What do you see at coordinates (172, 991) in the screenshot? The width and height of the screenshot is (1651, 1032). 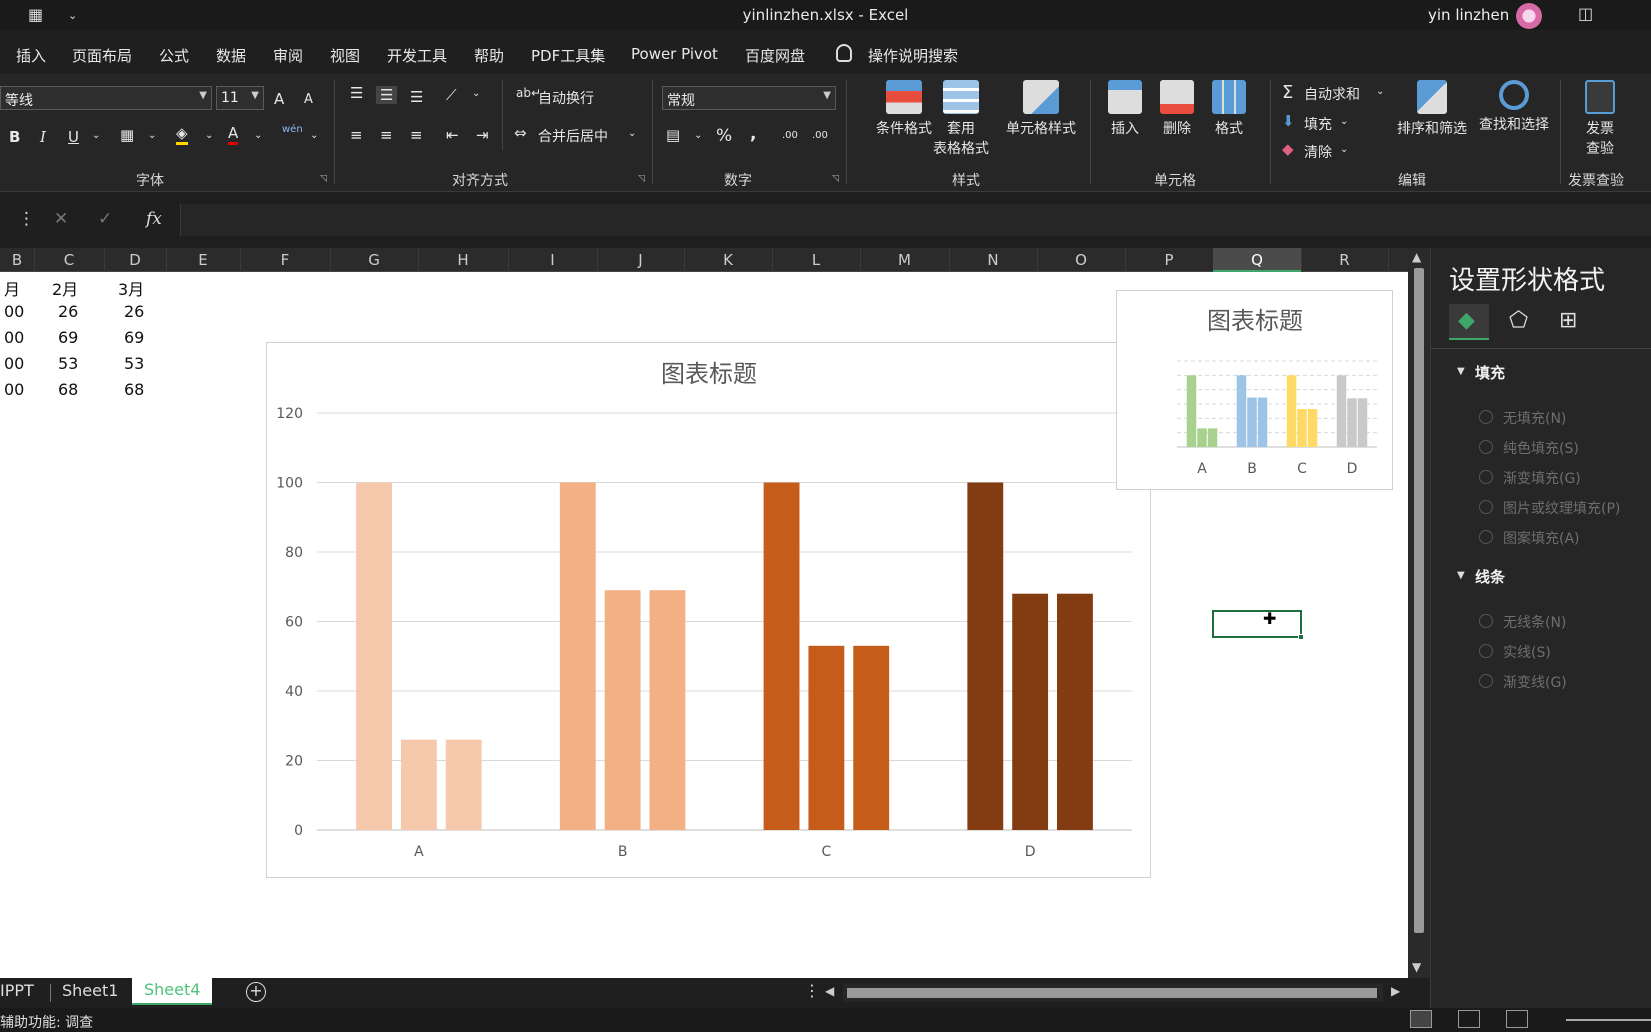 I see `sheet-tab-sheet4: Sheet4` at bounding box center [172, 991].